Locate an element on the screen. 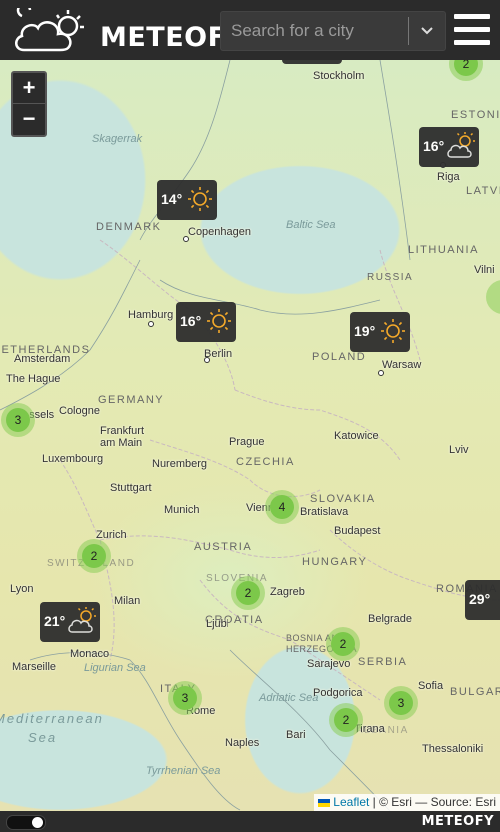 Image resolution: width=500 pixels, height=832 pixels. city-label: Prague is located at coordinates (247, 442).